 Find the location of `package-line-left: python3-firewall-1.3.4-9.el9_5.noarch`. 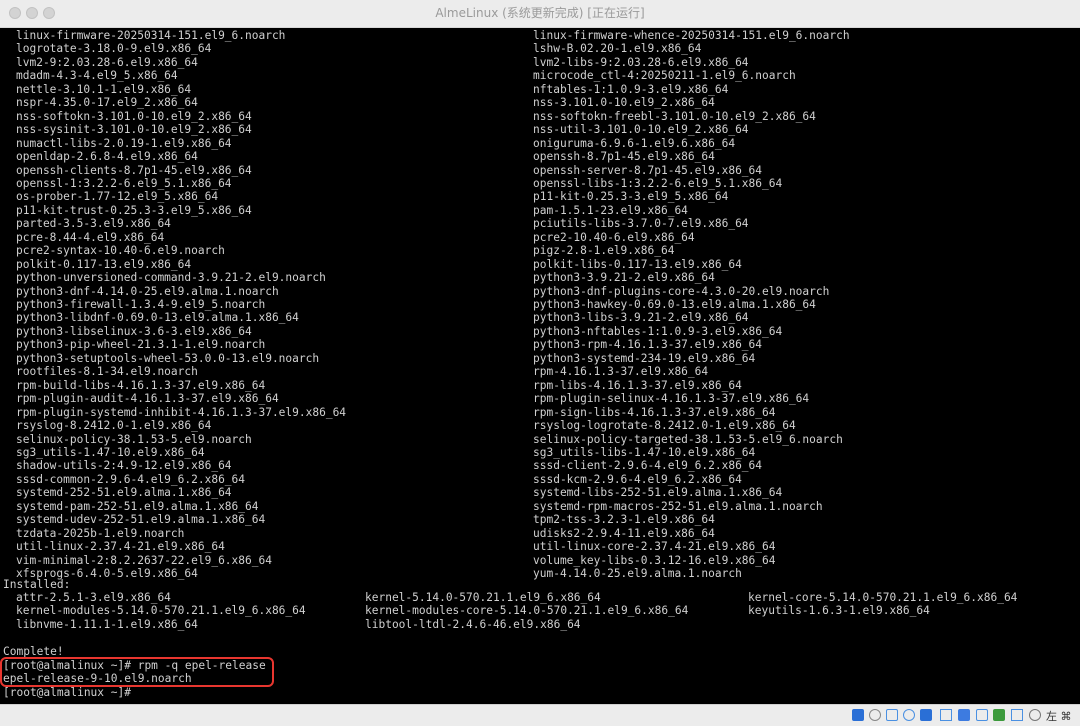

package-line-left: python3-firewall-1.3.4-9.el9_5.noarch is located at coordinates (141, 304).